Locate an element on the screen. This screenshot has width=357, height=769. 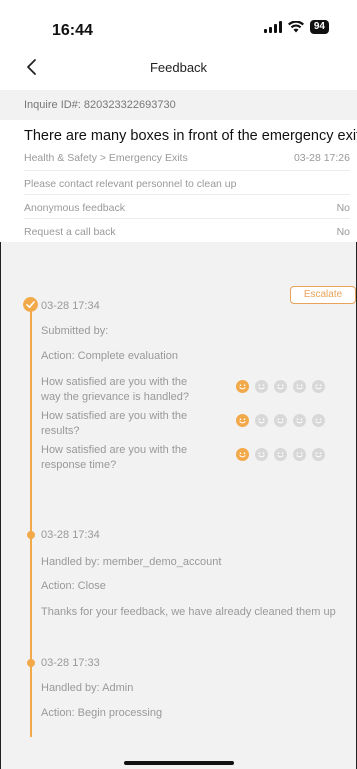
status-icons: 94 is located at coordinates (296, 27).